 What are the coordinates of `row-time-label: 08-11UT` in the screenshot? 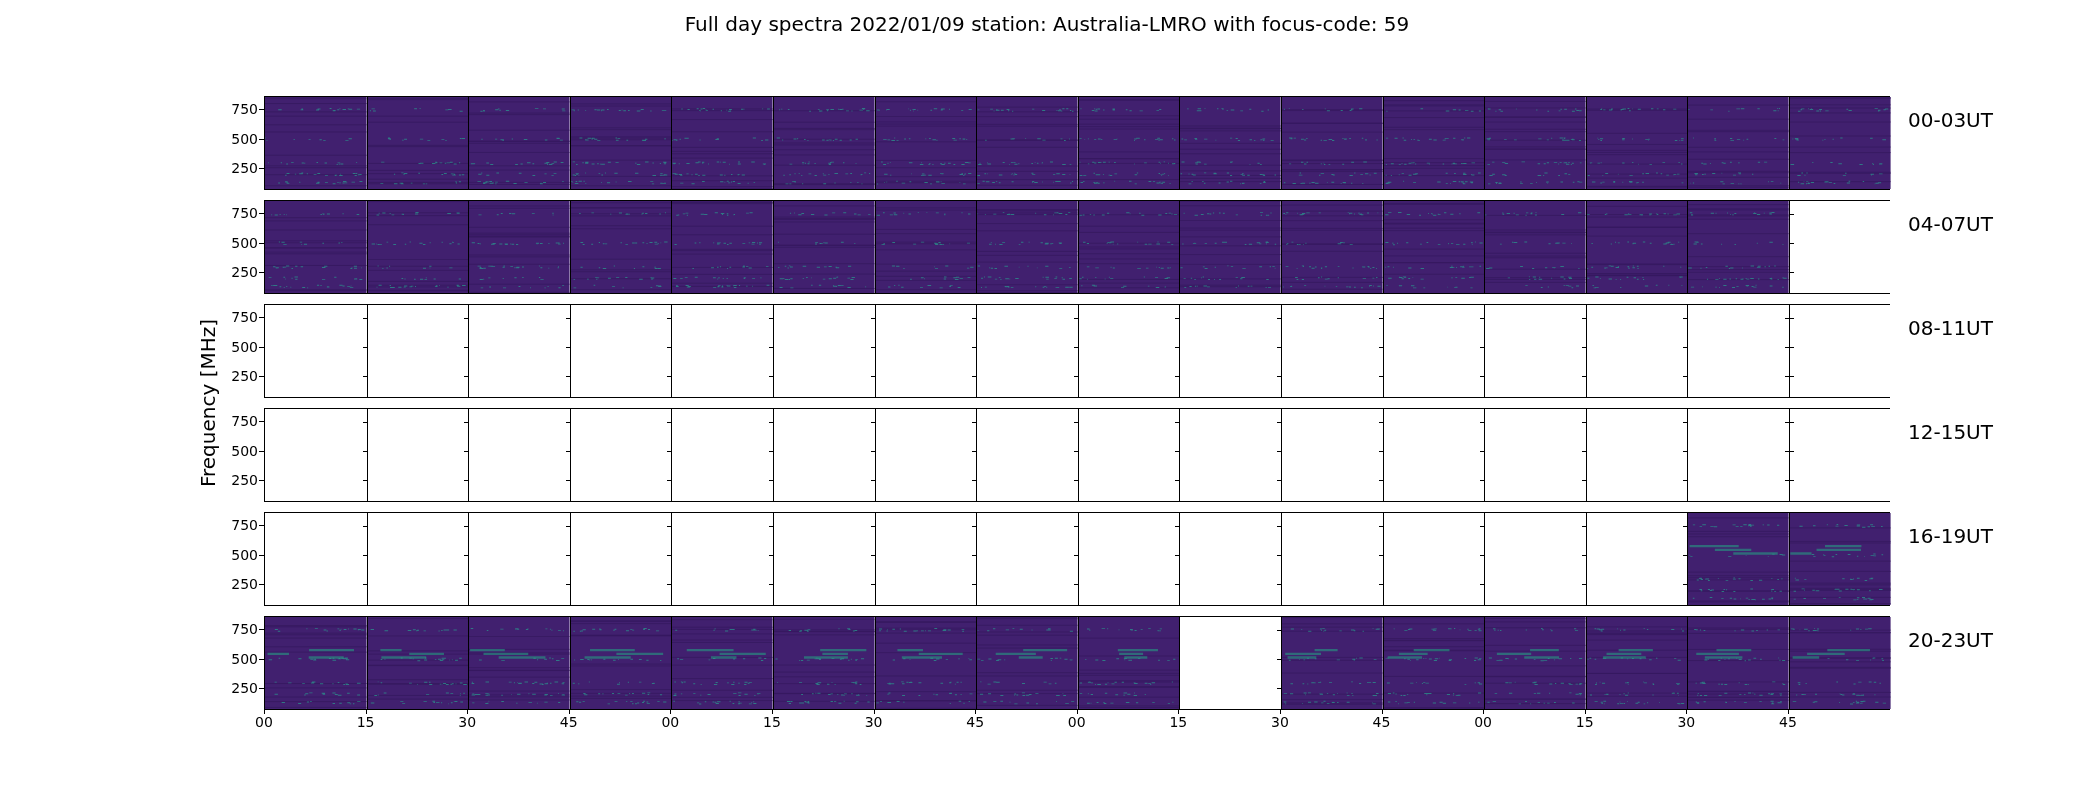 It's located at (1950, 328).